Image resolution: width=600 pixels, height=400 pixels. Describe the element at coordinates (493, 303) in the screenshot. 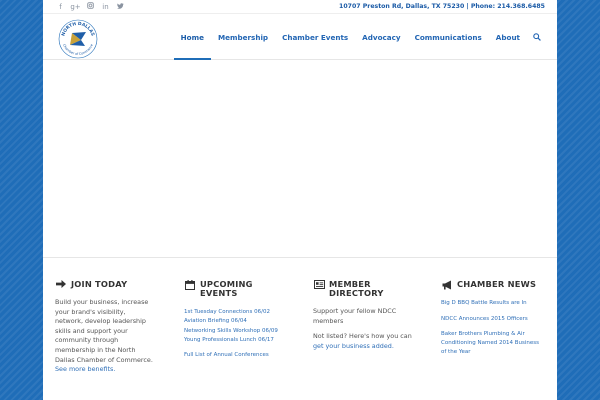

I see `news-link: Big D BBQ Battle Results are In` at that location.